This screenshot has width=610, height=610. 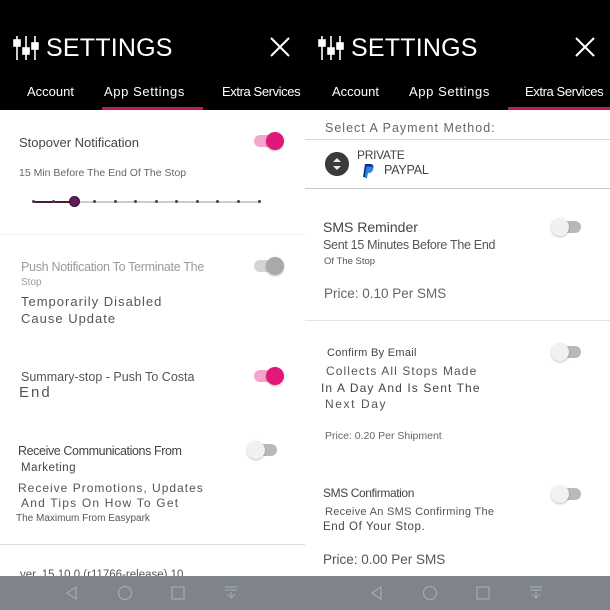 What do you see at coordinates (385, 293) in the screenshot?
I see `sms-reminder-price: Price: 0.10 Per SMS` at bounding box center [385, 293].